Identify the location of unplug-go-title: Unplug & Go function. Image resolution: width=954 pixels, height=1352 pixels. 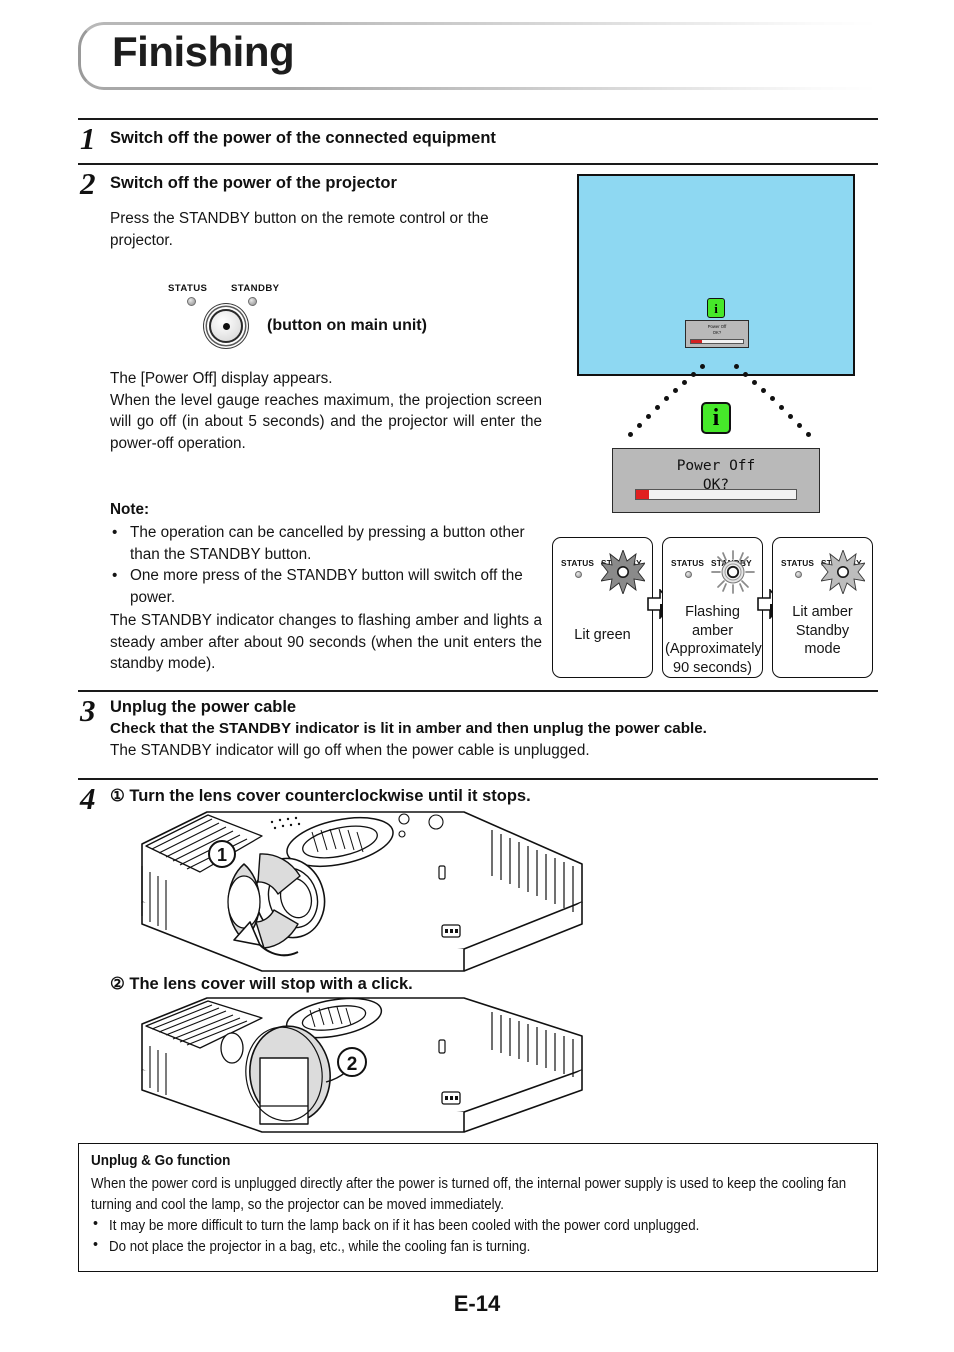
(161, 1161).